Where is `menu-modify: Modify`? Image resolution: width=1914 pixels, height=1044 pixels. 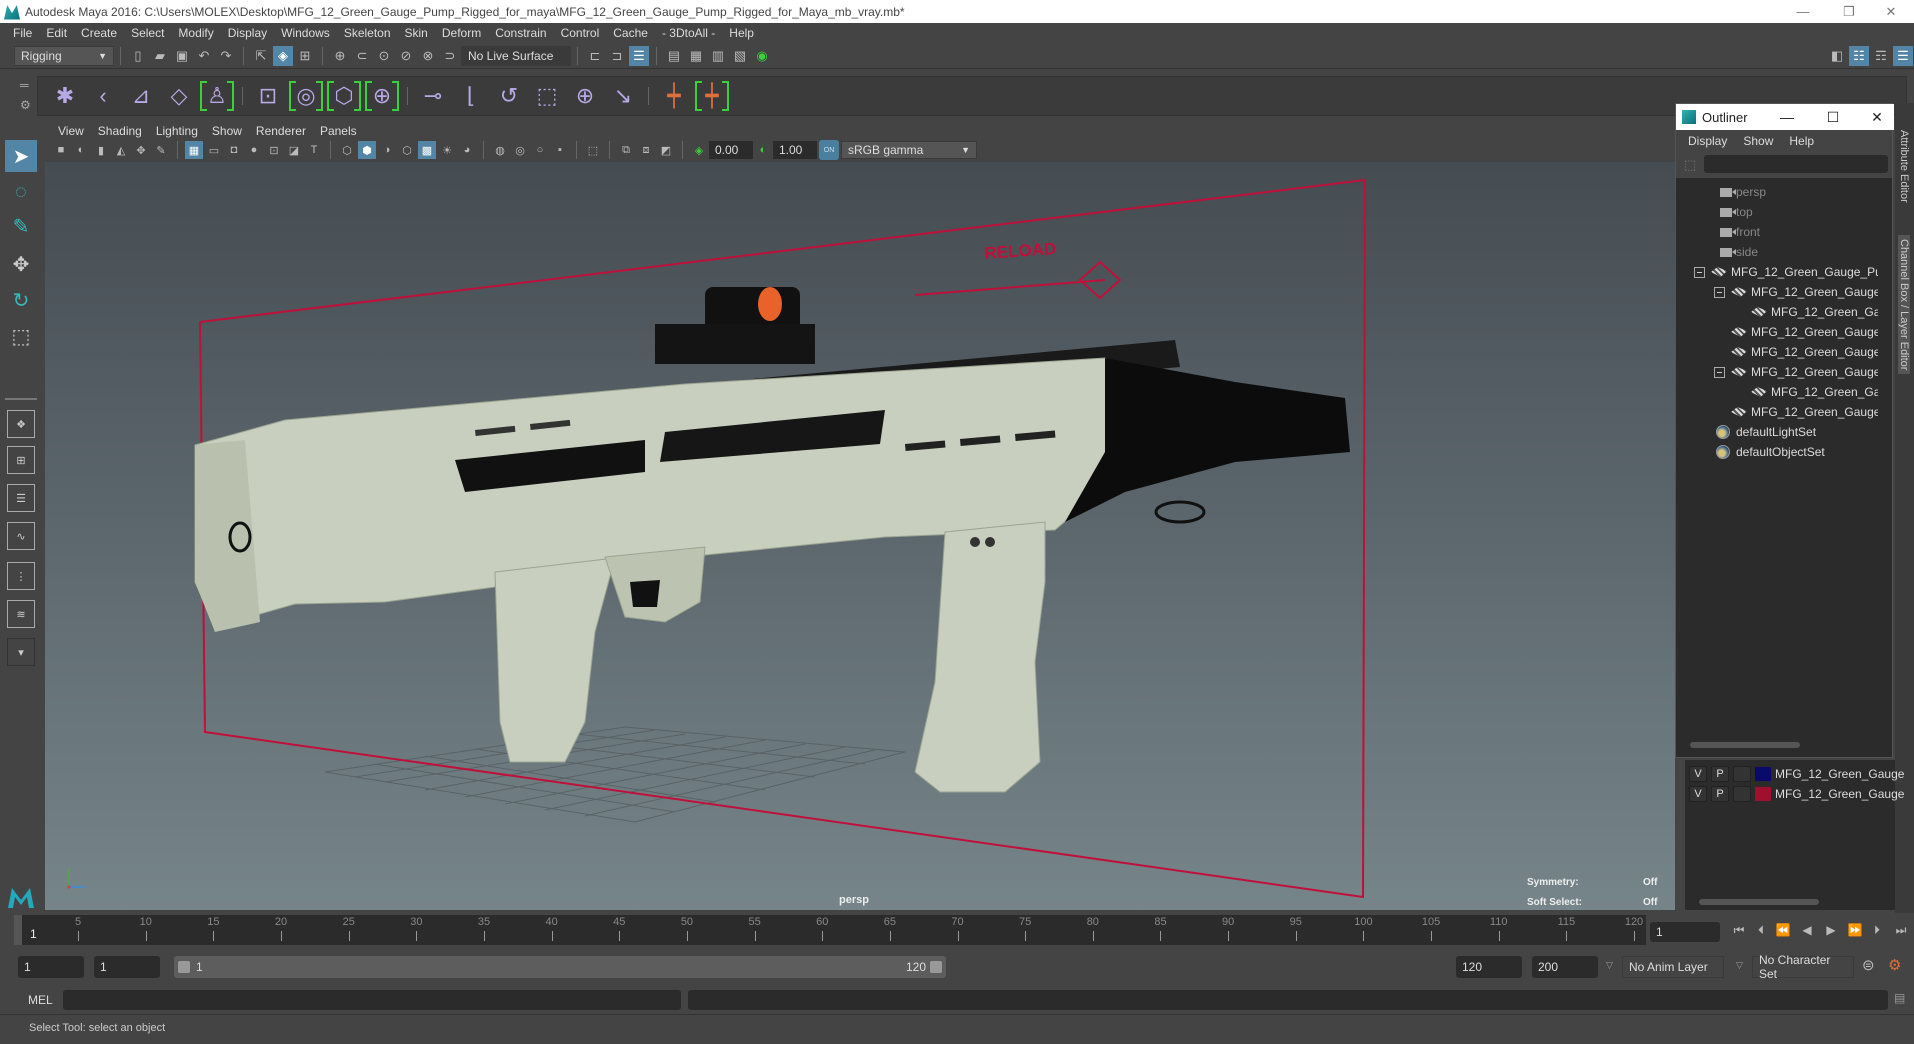
menu-modify: Modify is located at coordinates (195, 33).